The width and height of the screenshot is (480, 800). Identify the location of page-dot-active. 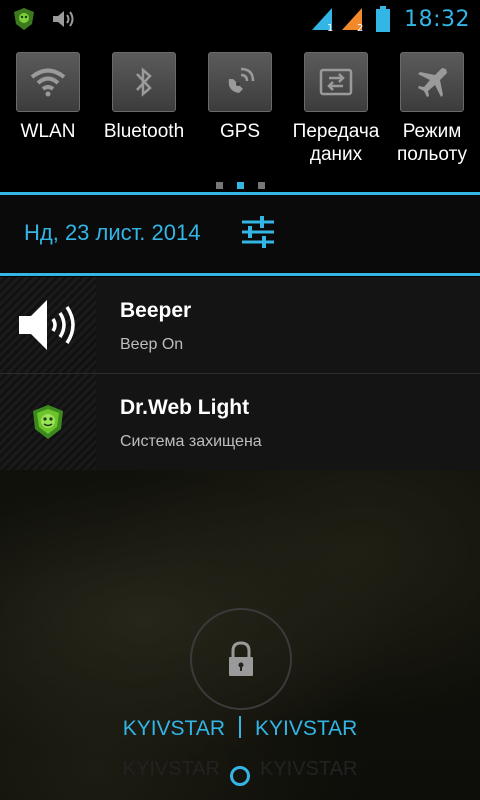
(240, 185).